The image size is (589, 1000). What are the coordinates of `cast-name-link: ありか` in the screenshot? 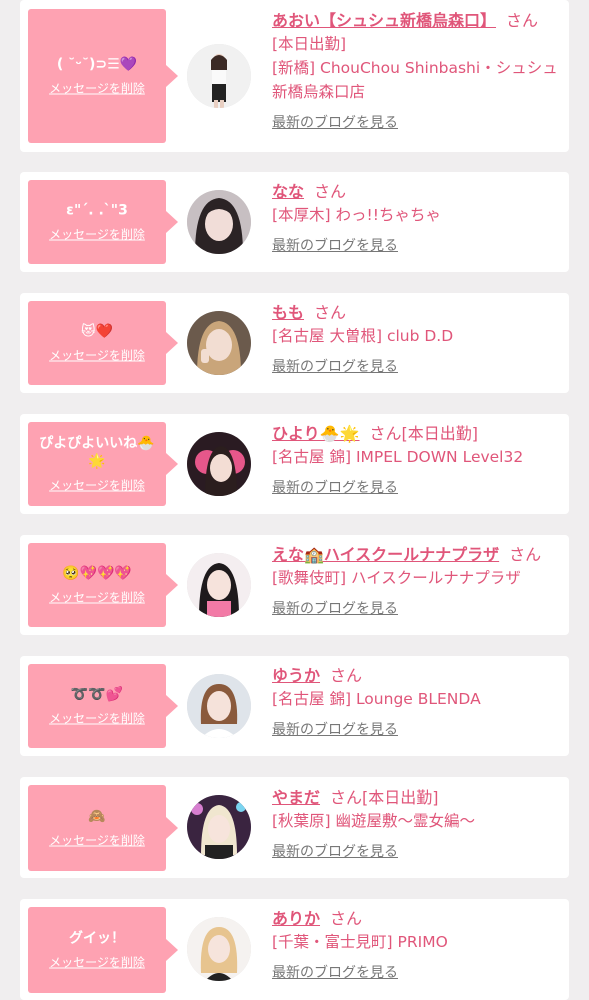 It's located at (296, 918).